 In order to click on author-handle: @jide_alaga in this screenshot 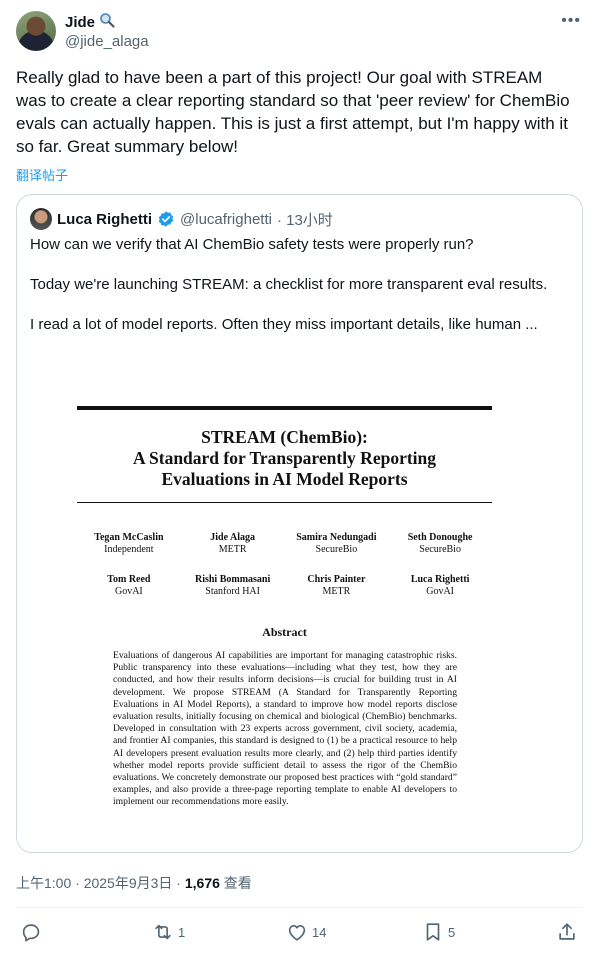, I will do `click(107, 41)`.